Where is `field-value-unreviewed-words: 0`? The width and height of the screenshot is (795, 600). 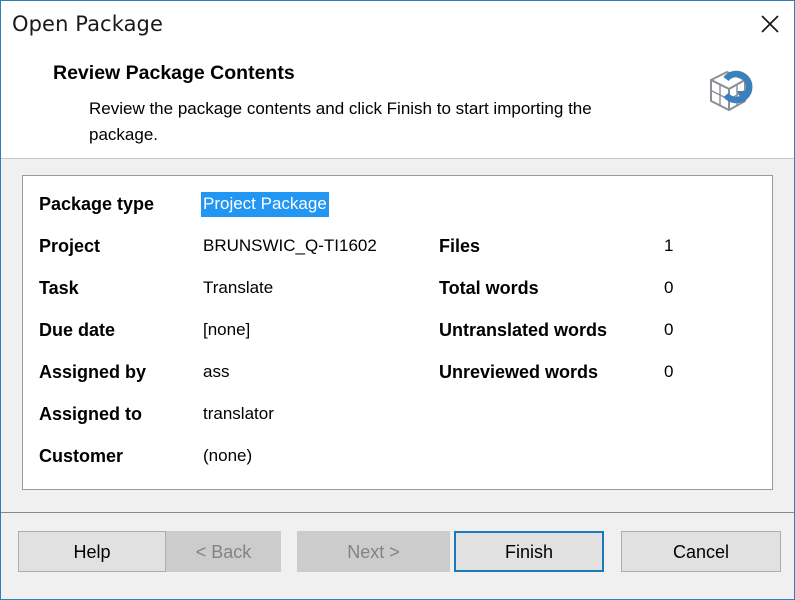 field-value-unreviewed-words: 0 is located at coordinates (669, 371).